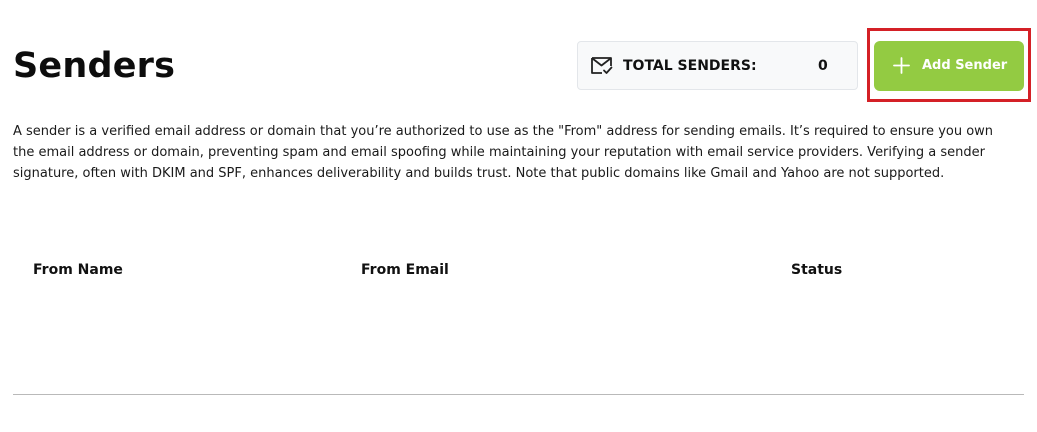 The height and width of the screenshot is (432, 1037). I want to click on table-divider, so click(518, 394).